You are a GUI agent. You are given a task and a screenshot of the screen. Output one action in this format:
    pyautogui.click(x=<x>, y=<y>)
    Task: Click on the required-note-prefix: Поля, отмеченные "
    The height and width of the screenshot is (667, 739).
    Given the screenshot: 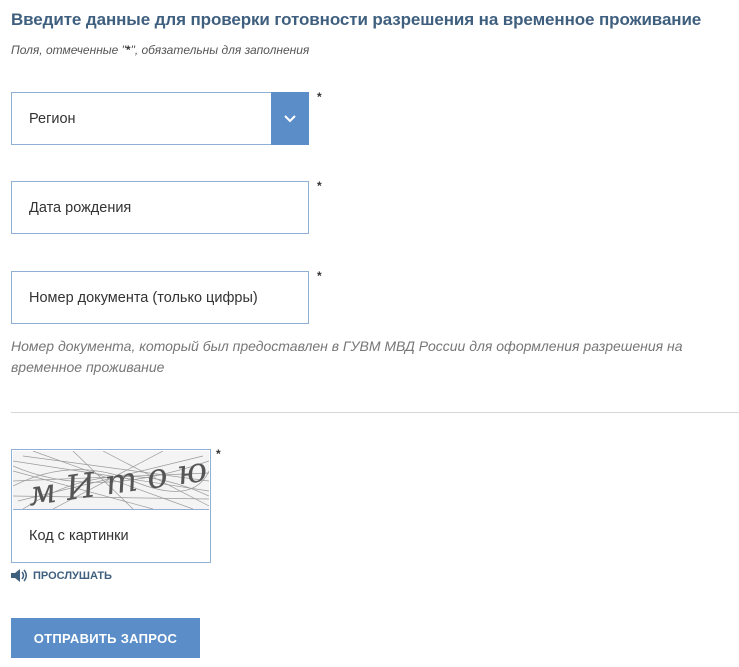 What is the action you would take?
    pyautogui.click(x=68, y=50)
    